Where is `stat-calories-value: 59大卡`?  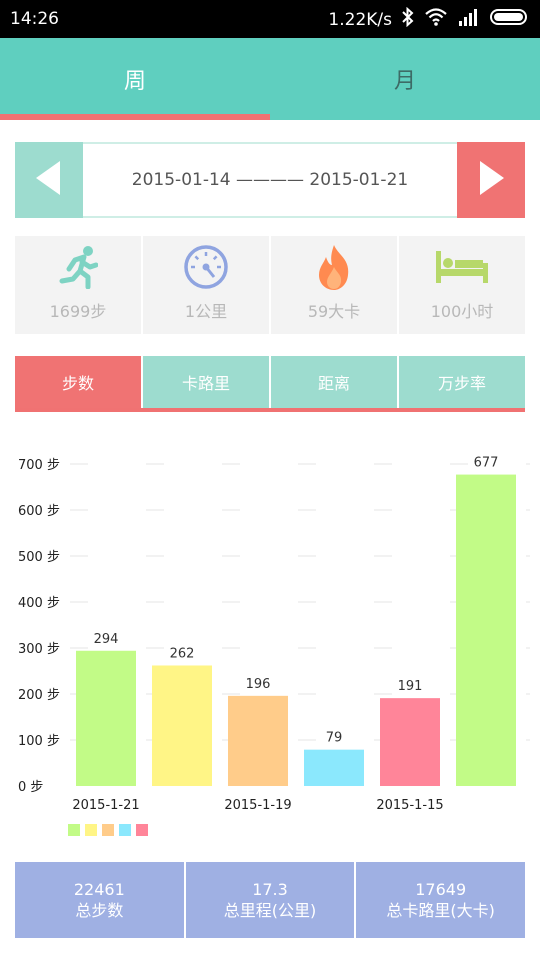 stat-calories-value: 59大卡 is located at coordinates (334, 311).